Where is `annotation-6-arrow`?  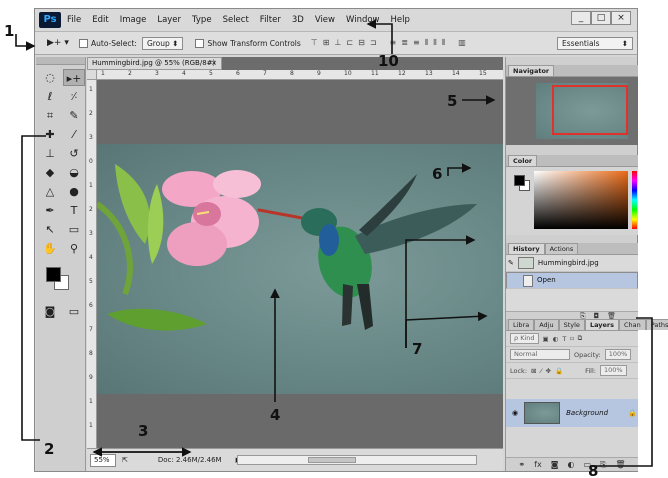 annotation-6-arrow is located at coordinates (459, 169).